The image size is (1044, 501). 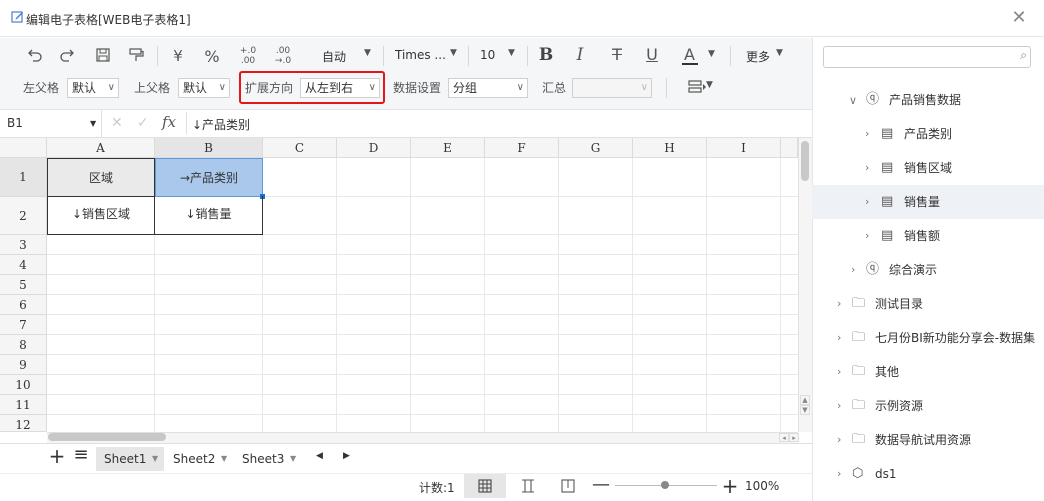 I want to click on cancel-icon: ✕, so click(x=118, y=123).